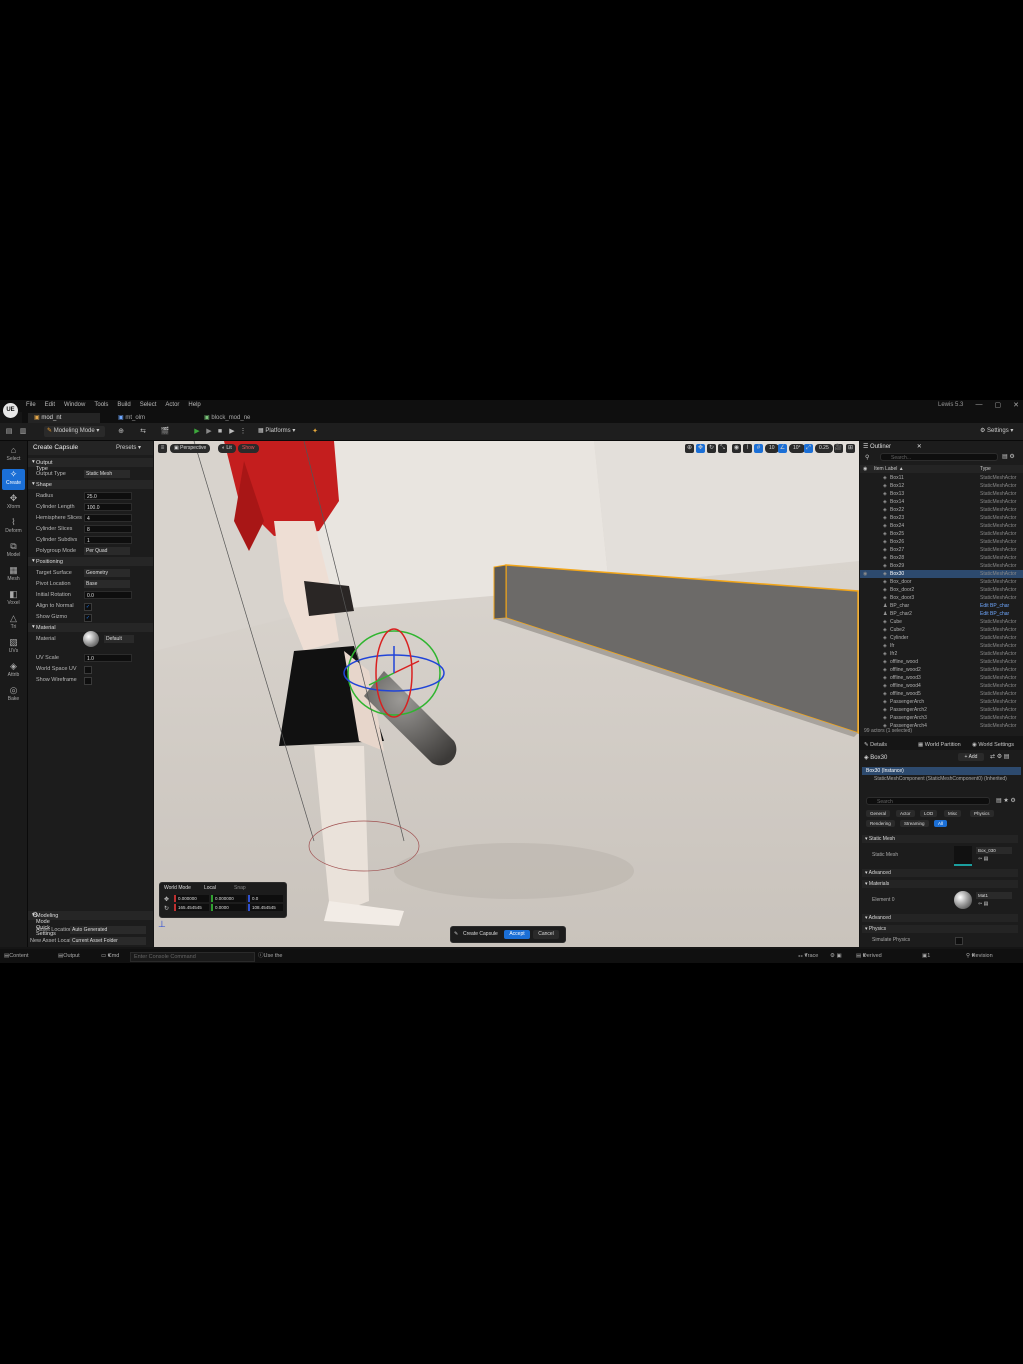  Describe the element at coordinates (192, 957) in the screenshot. I see `console-input: Enter Console Command` at that location.